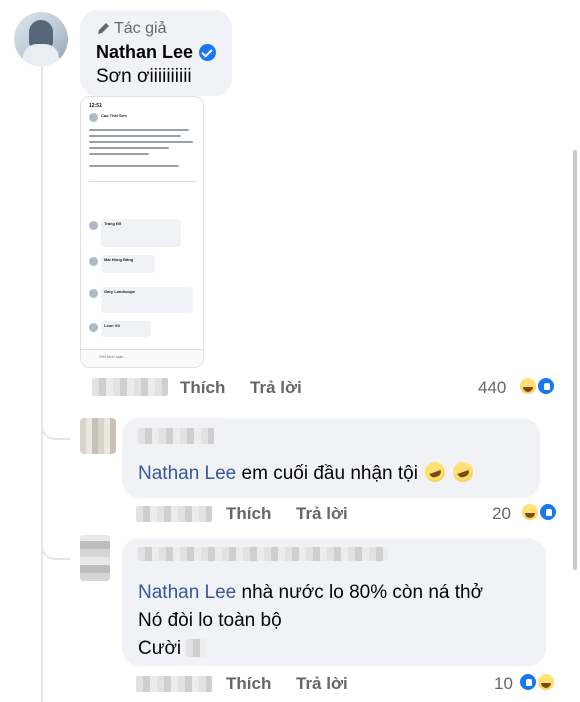  Describe the element at coordinates (575, 360) in the screenshot. I see `scrollbar` at that location.